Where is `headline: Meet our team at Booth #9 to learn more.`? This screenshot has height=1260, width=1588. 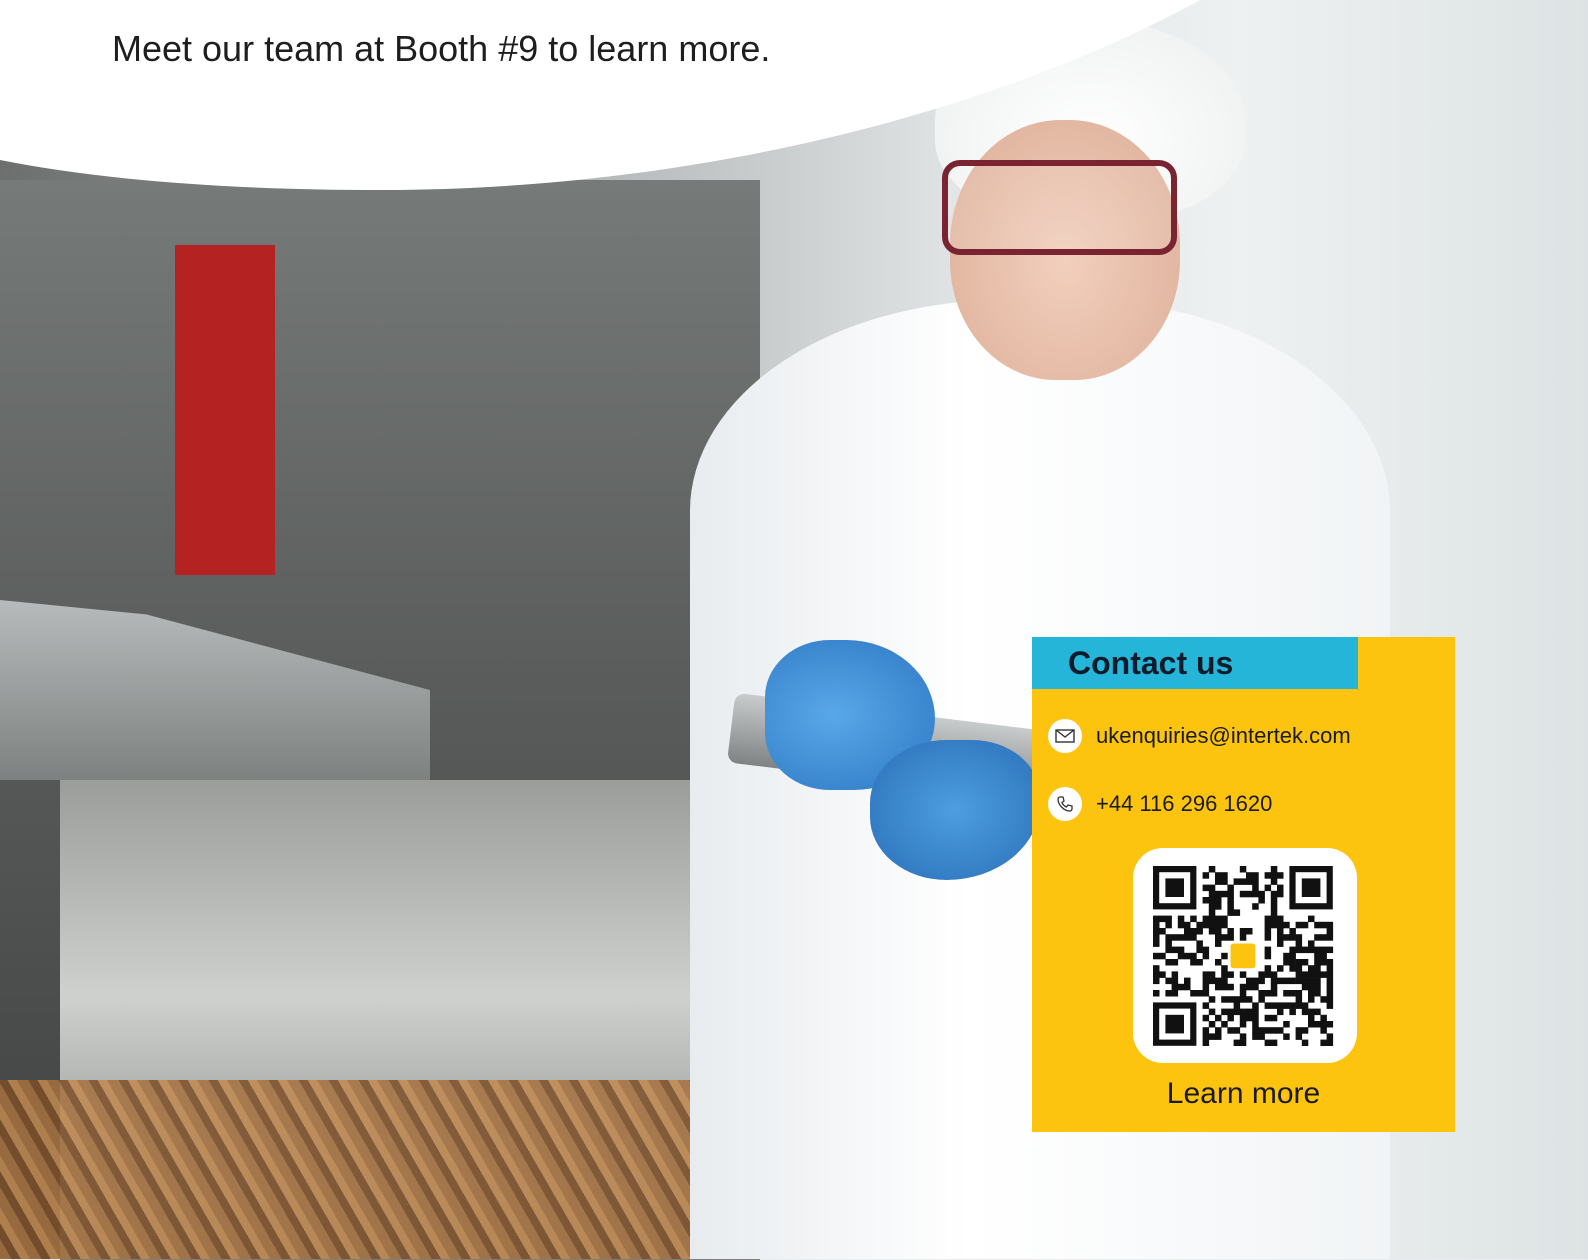
headline: Meet our team at Booth #9 to learn more. is located at coordinates (441, 48).